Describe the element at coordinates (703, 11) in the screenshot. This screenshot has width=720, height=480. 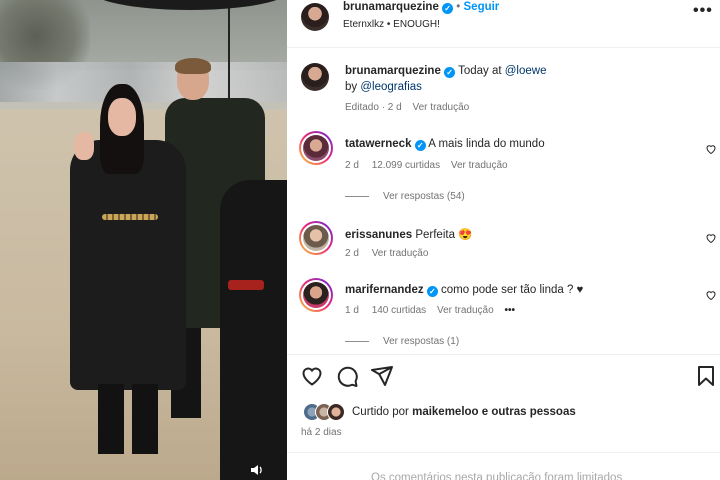
I see `more-options-icon: •••` at that location.